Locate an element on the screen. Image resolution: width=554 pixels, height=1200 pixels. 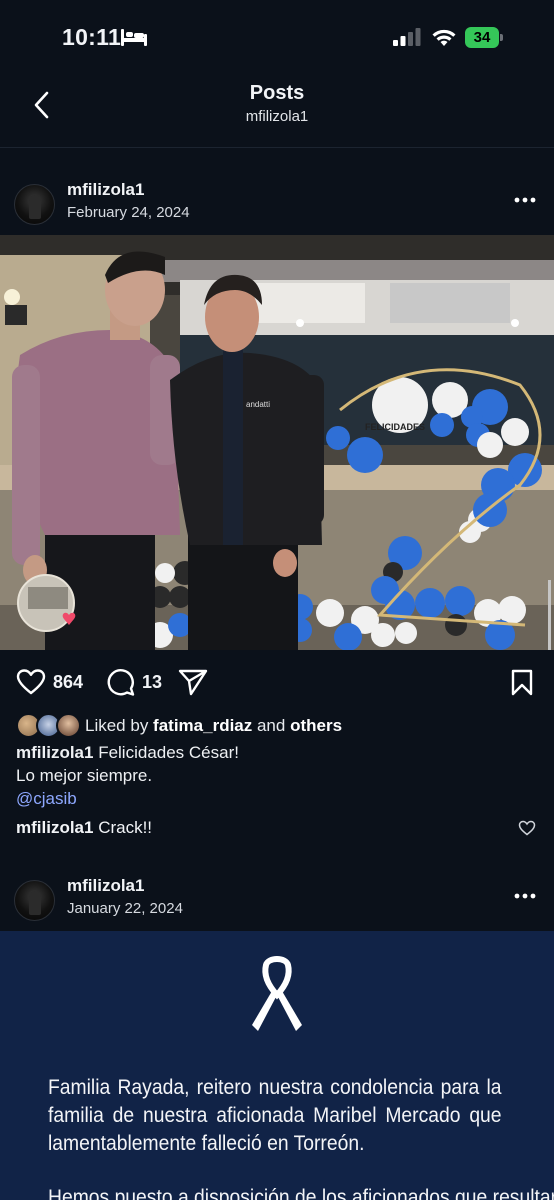
page-title: Posts is located at coordinates (277, 93).